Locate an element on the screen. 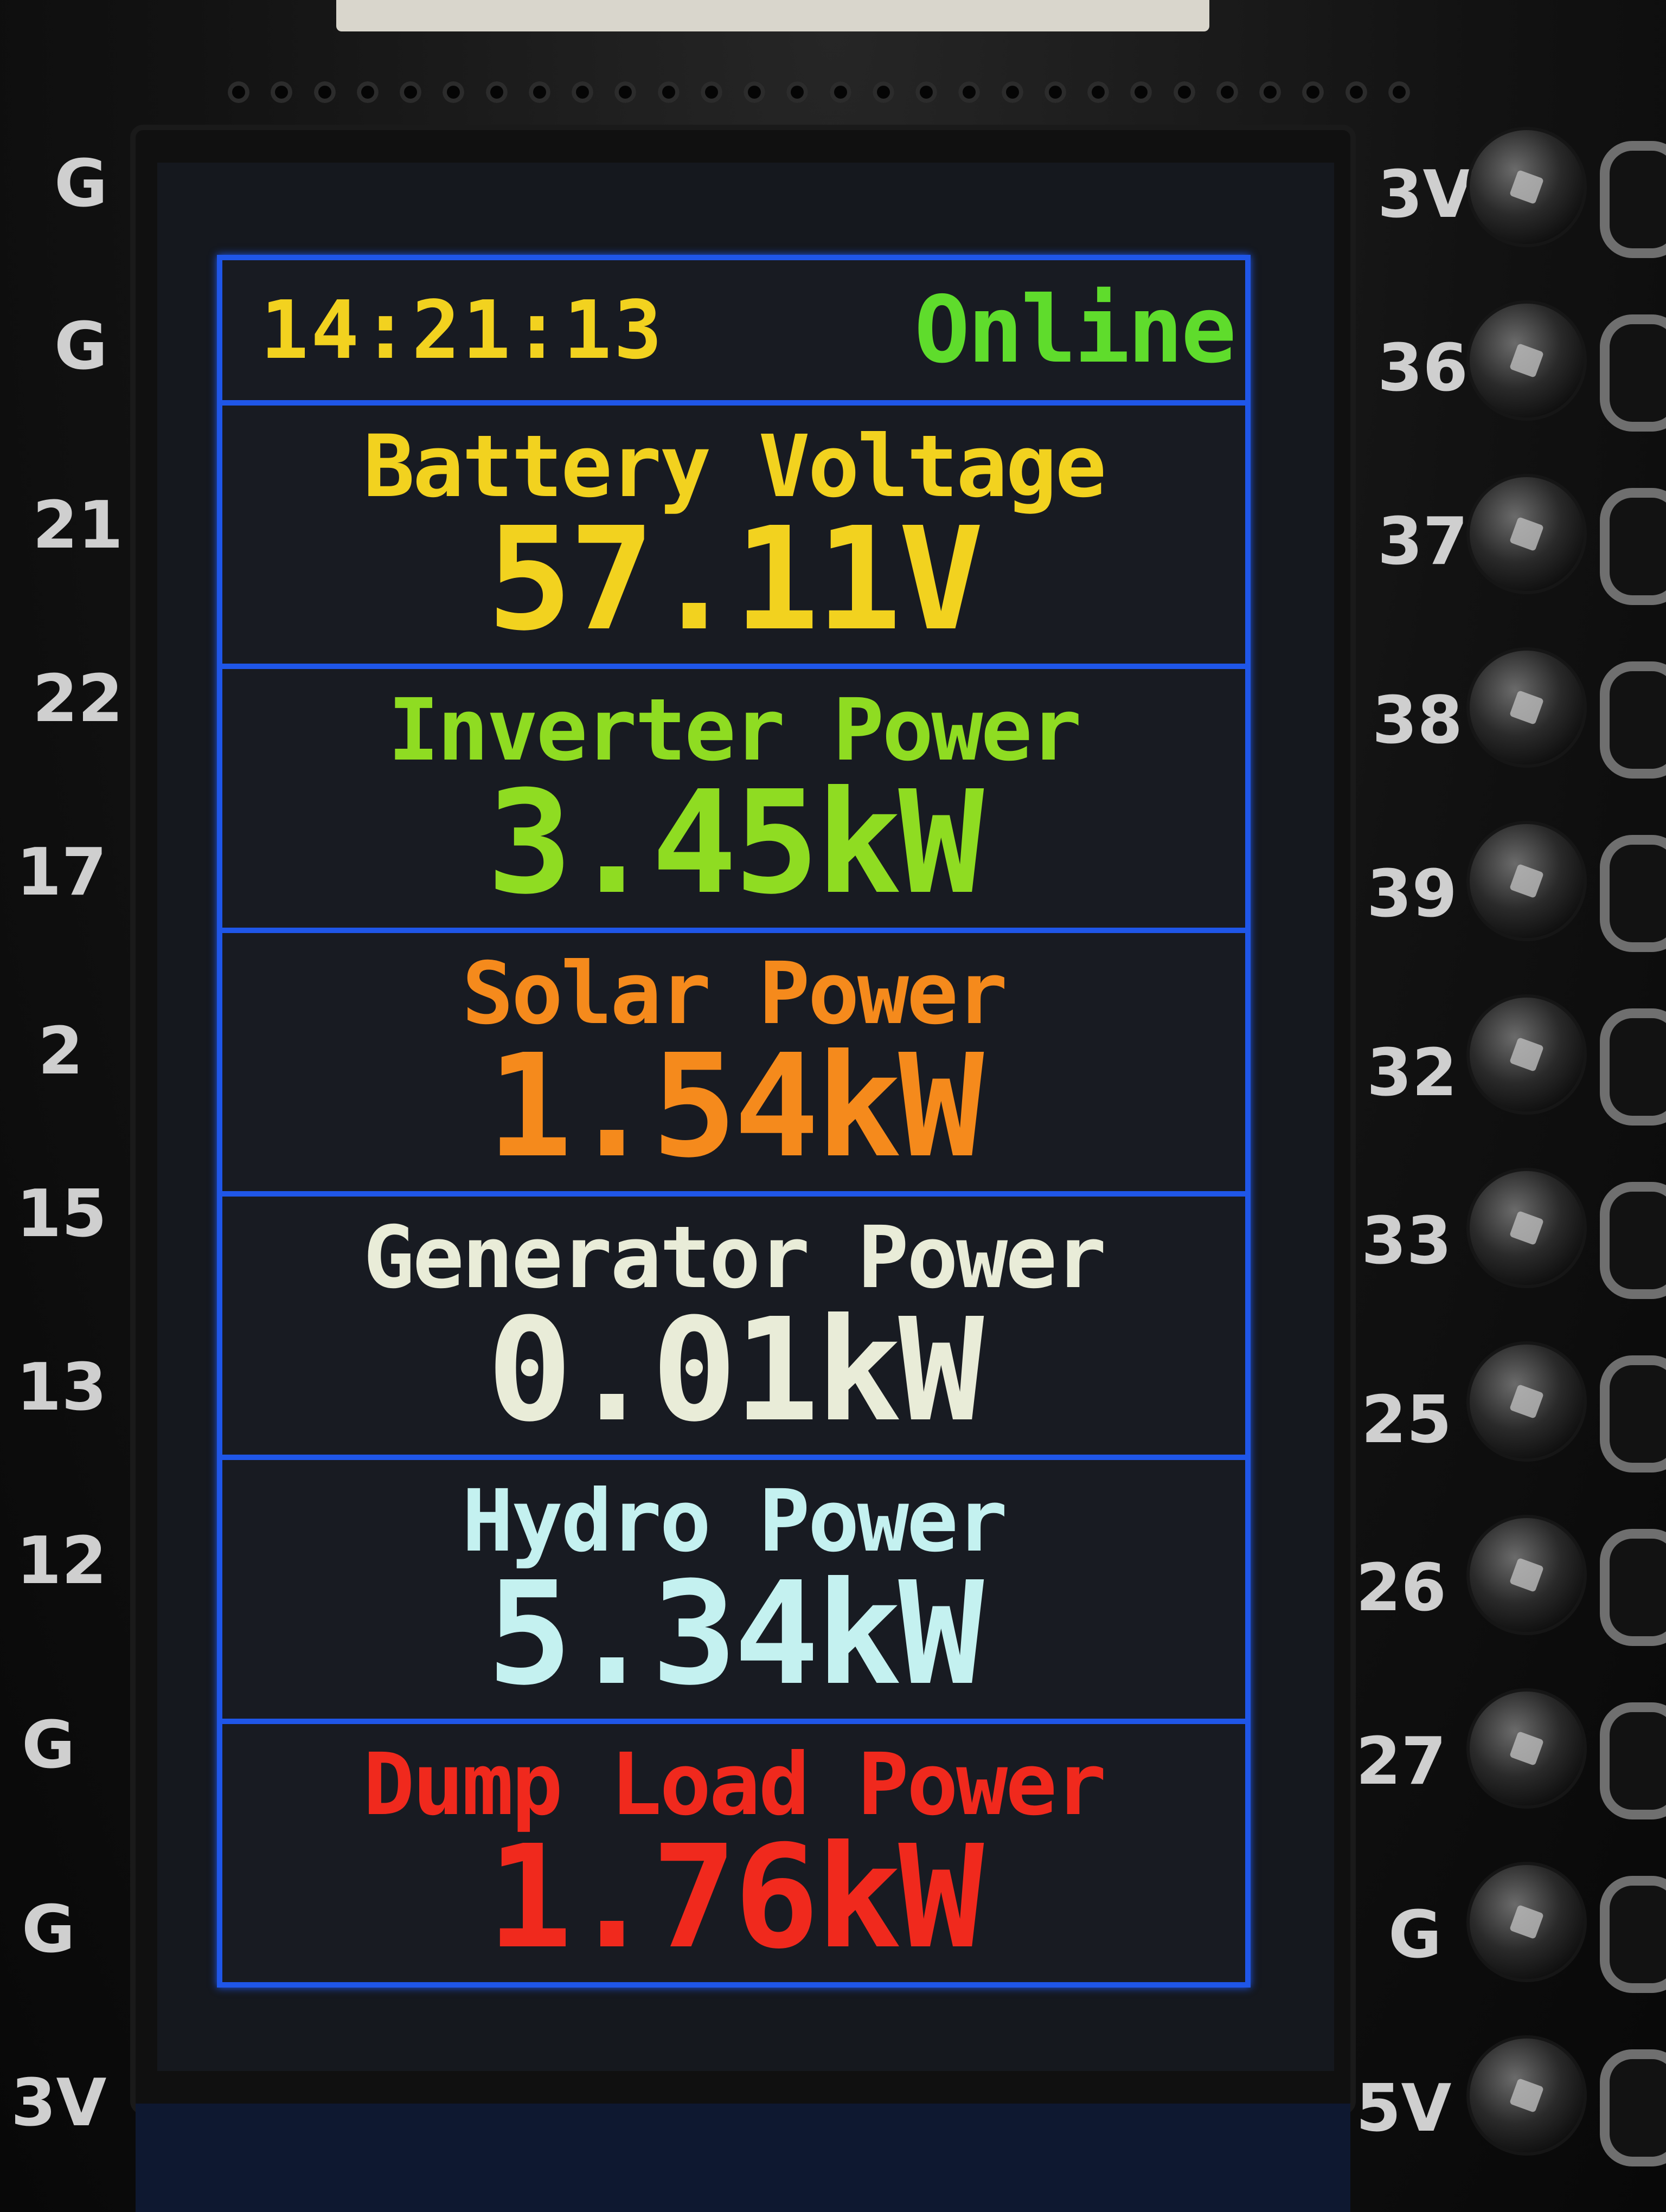 This screenshot has height=2212, width=1666. reading-battery-voltage: Battery Voltage 57.11V is located at coordinates (734, 538).